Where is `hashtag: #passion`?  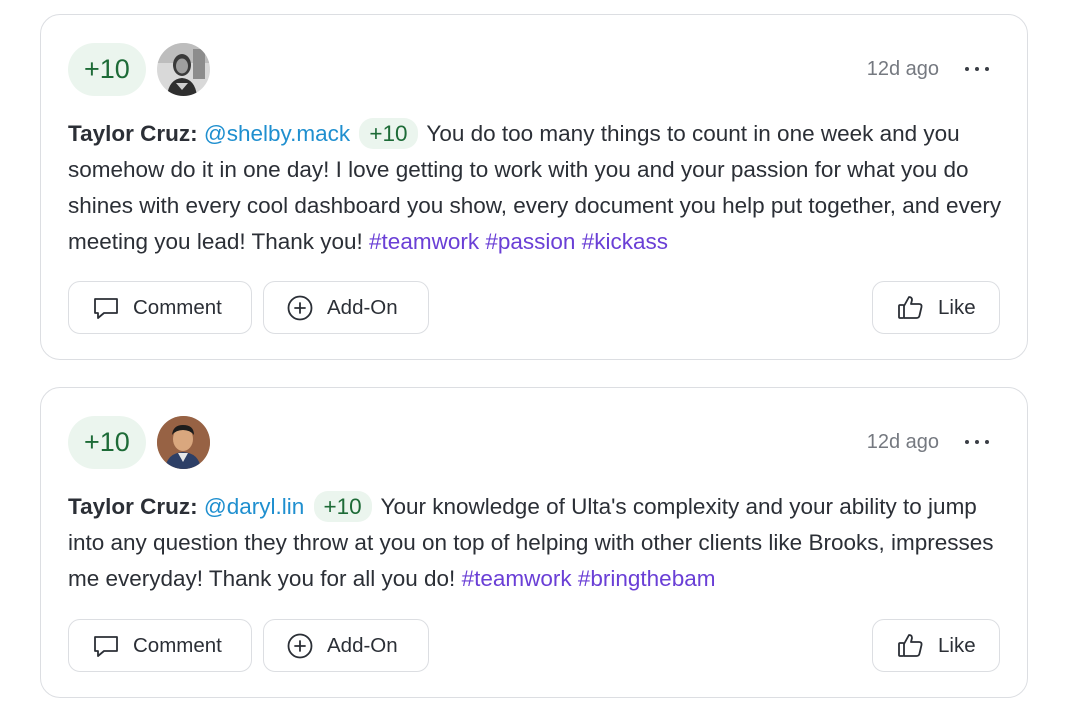
hashtag: #passion is located at coordinates (530, 241).